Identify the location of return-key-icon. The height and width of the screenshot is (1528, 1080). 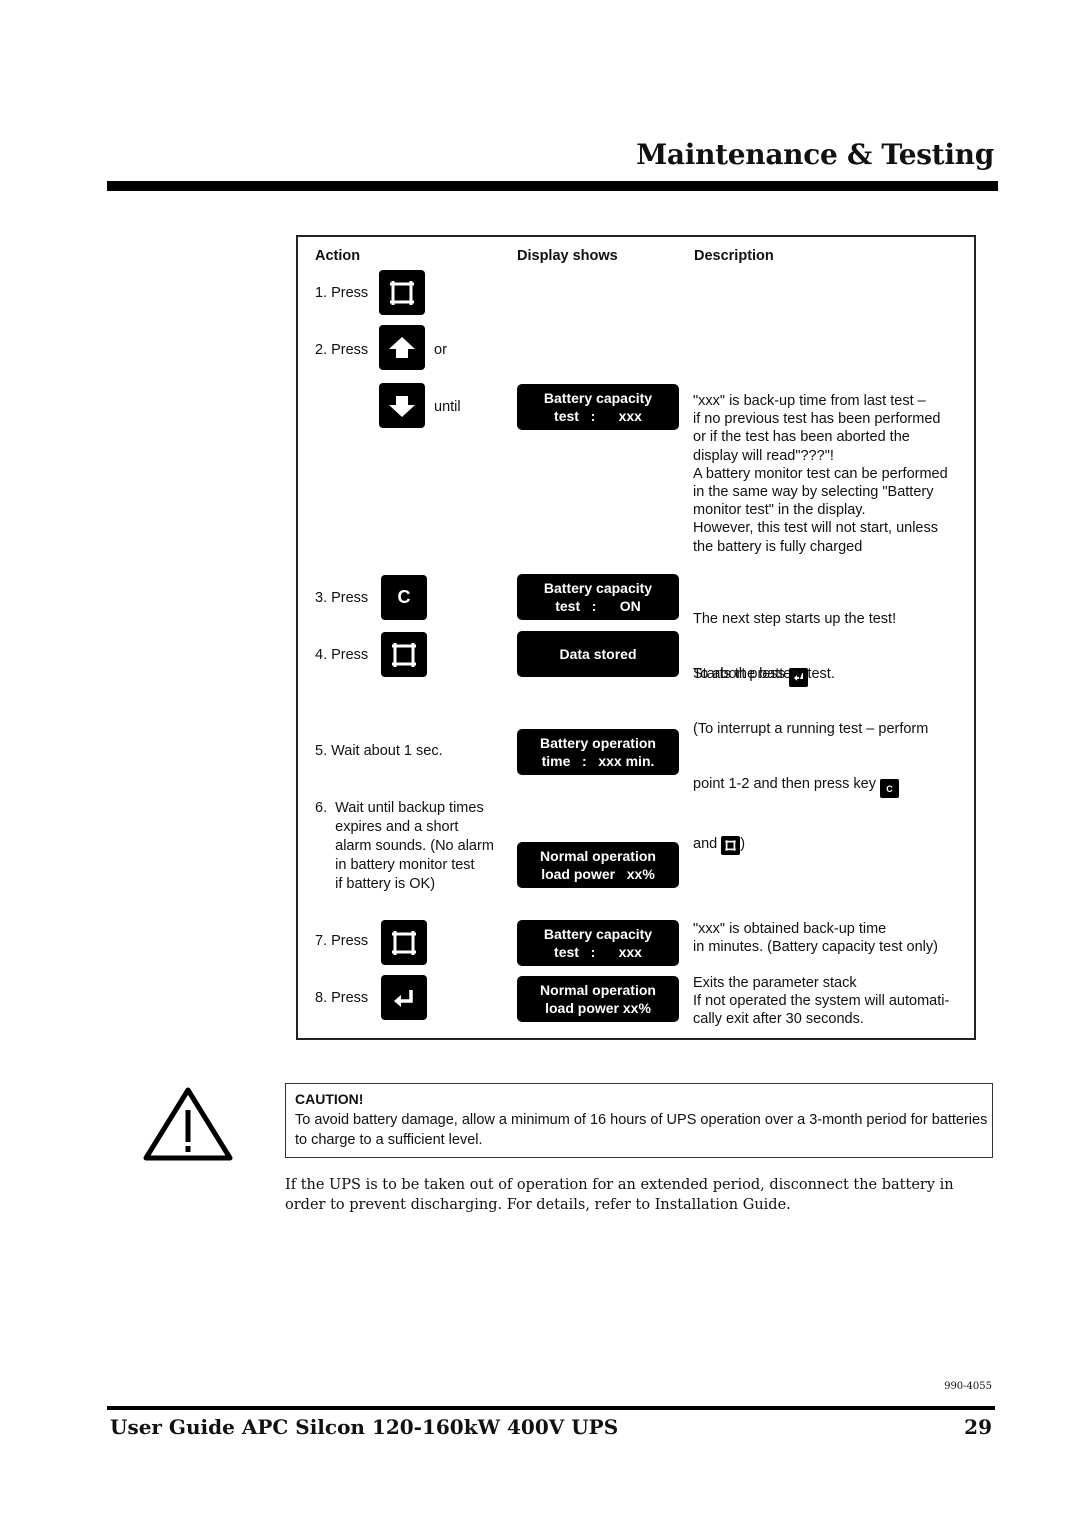
(404, 997).